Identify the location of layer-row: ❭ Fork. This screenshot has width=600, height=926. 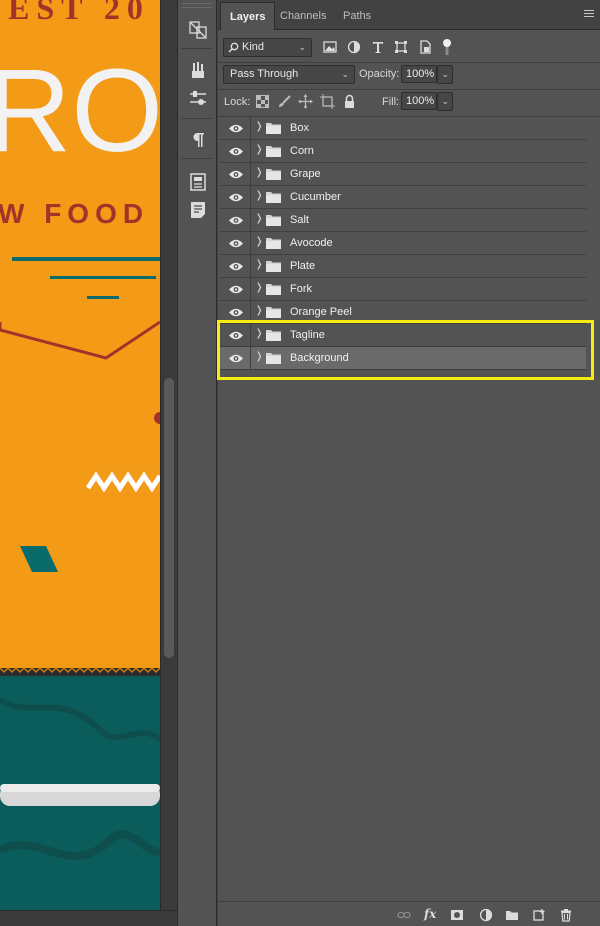
(403, 289).